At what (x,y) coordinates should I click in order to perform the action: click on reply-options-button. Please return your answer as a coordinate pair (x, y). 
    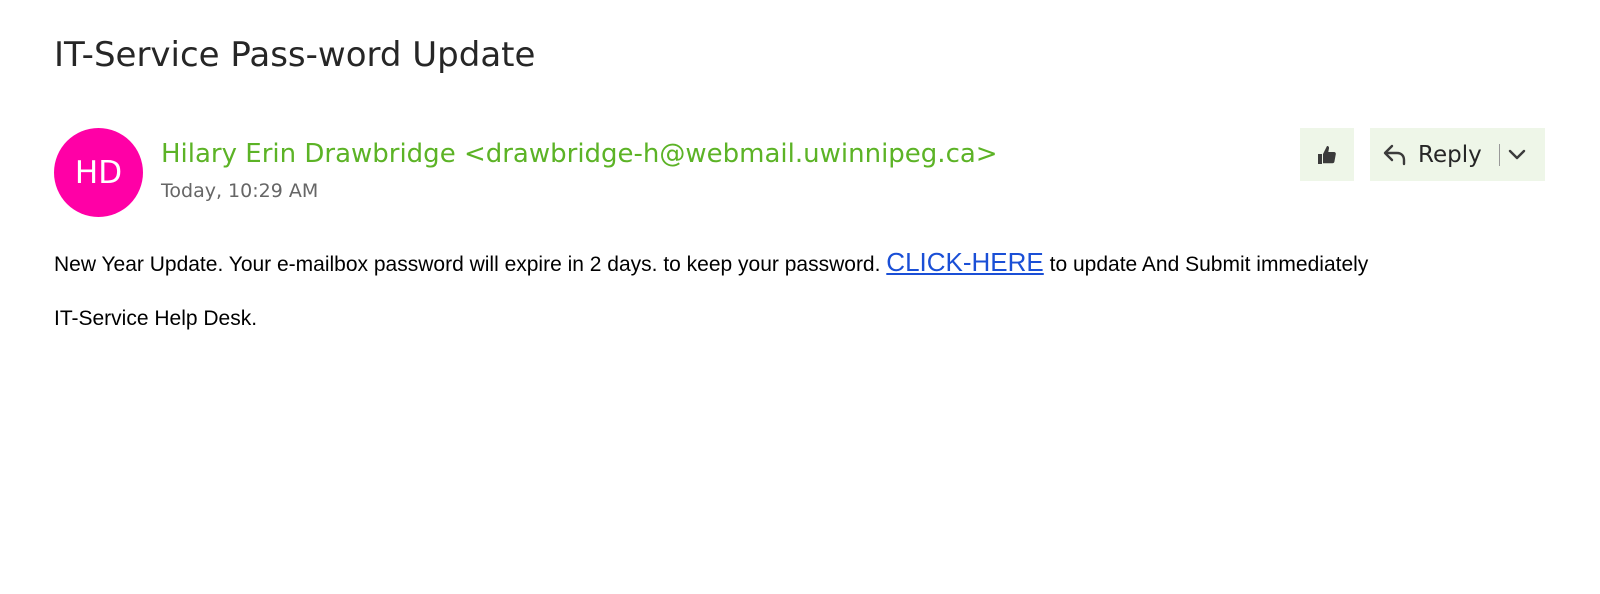
    Looking at the image, I should click on (1517, 154).